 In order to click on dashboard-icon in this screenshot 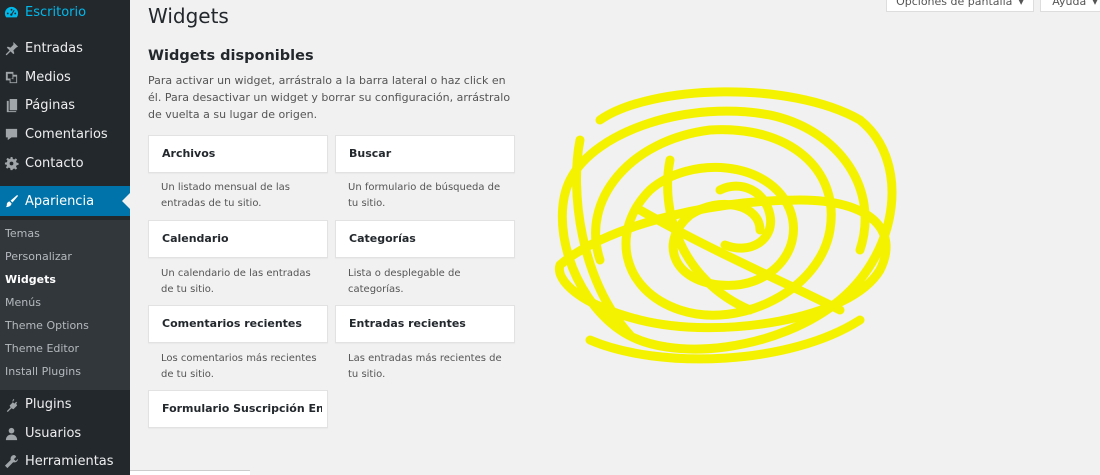, I will do `click(11, 12)`.